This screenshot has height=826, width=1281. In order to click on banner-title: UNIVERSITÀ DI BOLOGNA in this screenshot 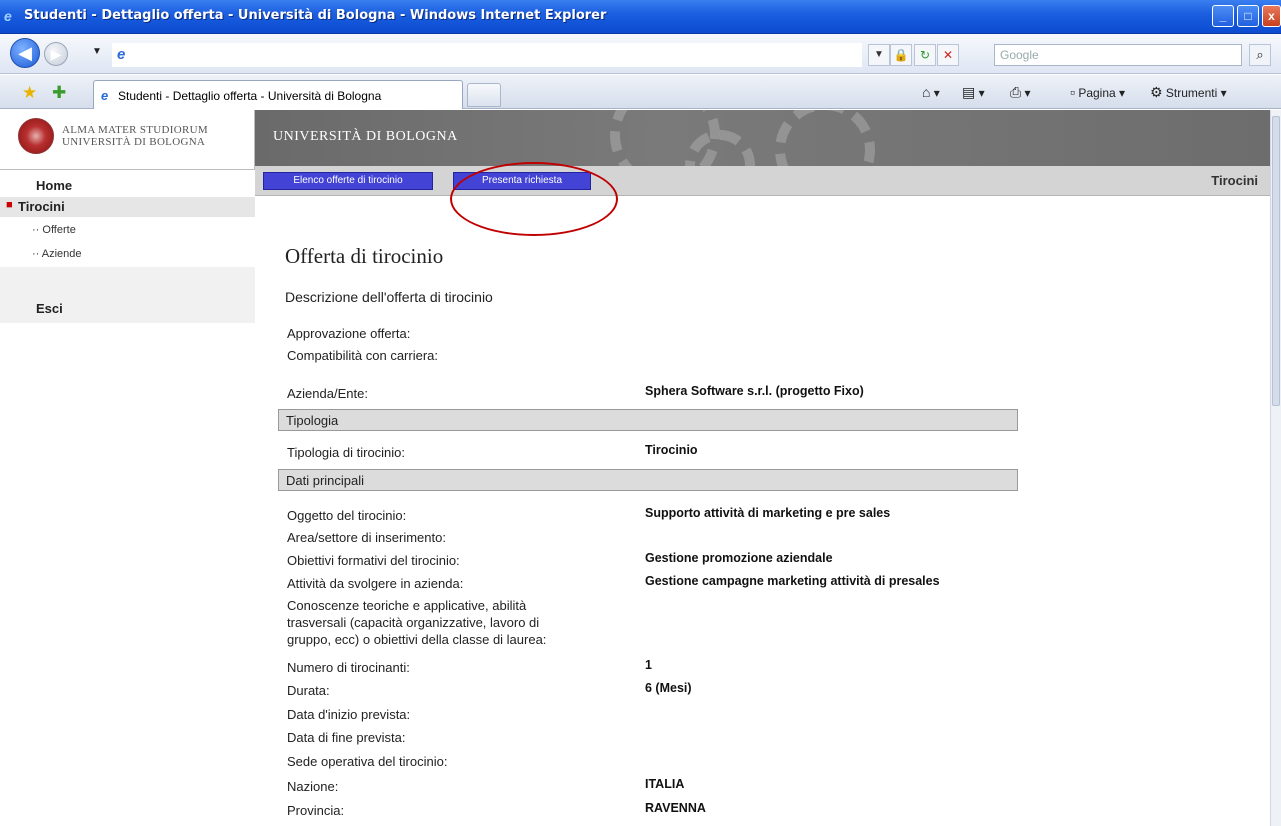, I will do `click(365, 136)`.